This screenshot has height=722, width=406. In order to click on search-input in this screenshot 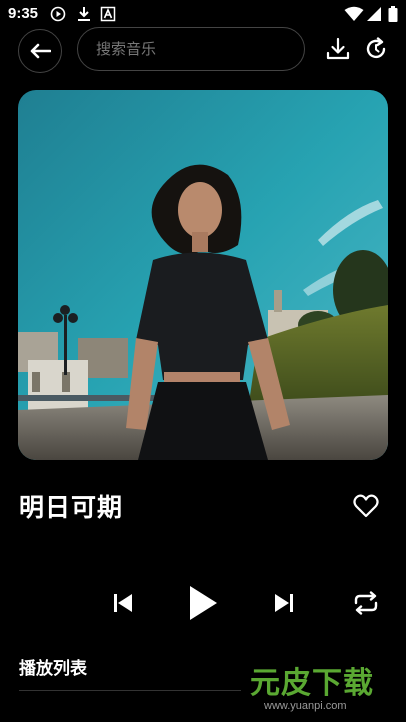, I will do `click(191, 49)`.